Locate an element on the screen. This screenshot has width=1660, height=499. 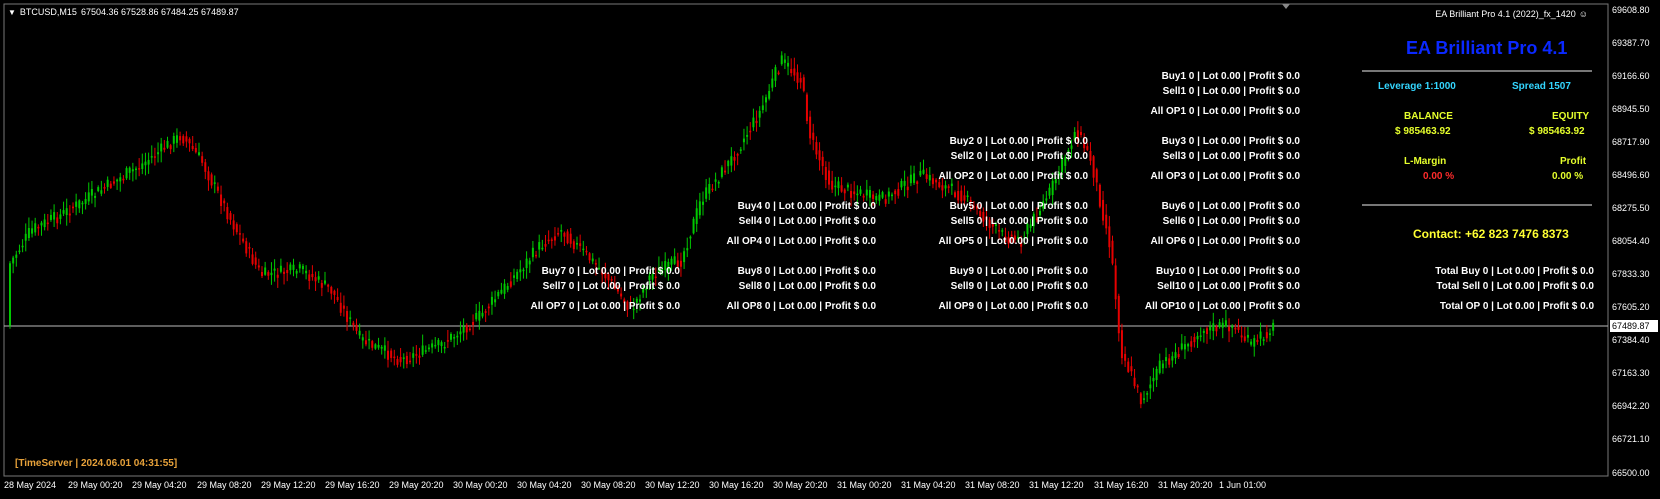
time-tick-label: 31 May 20:20 is located at coordinates (1185, 485).